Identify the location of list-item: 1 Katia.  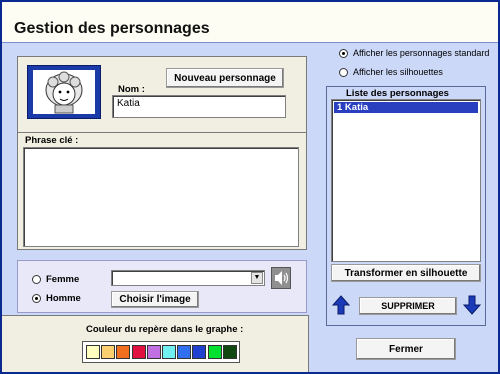
(406, 107).